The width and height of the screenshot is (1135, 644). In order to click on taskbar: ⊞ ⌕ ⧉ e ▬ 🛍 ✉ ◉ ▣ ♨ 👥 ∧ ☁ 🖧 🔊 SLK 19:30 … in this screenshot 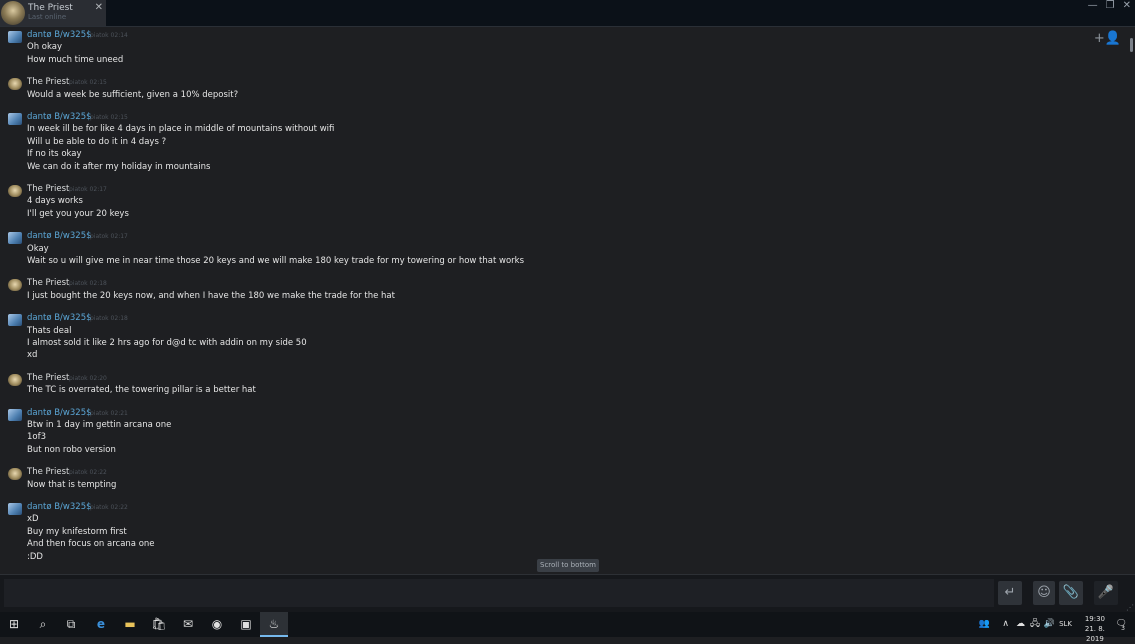, I will do `click(567, 627)`.